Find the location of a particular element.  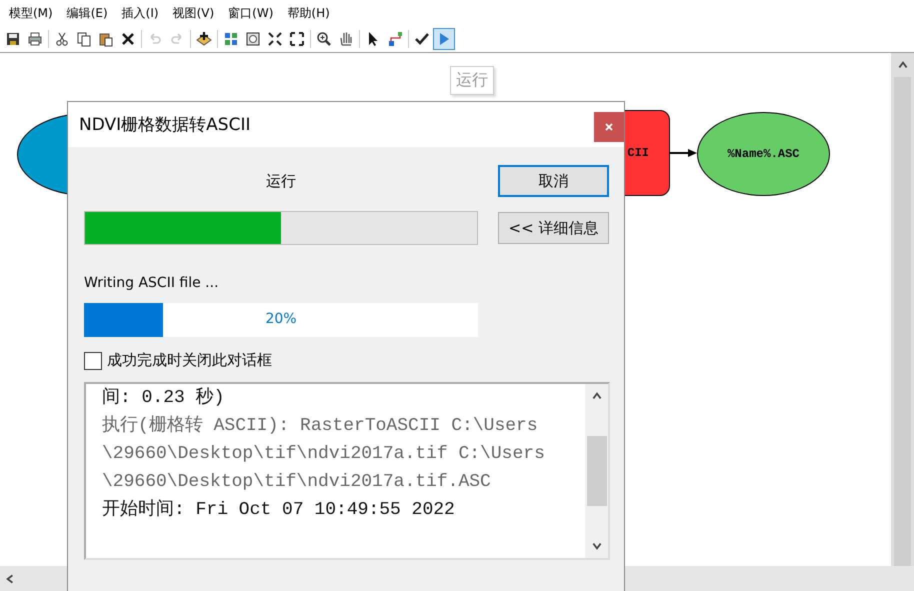

menu-item: 插入(I) is located at coordinates (140, 13).